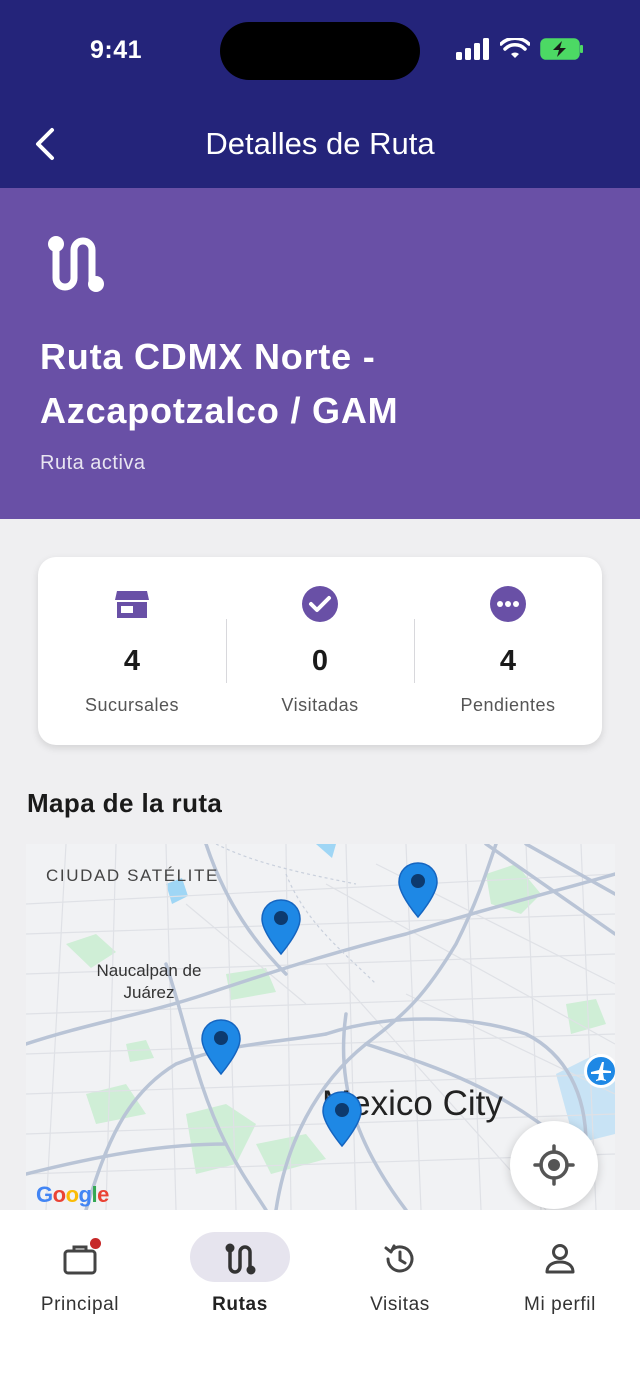 The image size is (640, 1391). Describe the element at coordinates (132, 604) in the screenshot. I see `store-icon` at that location.